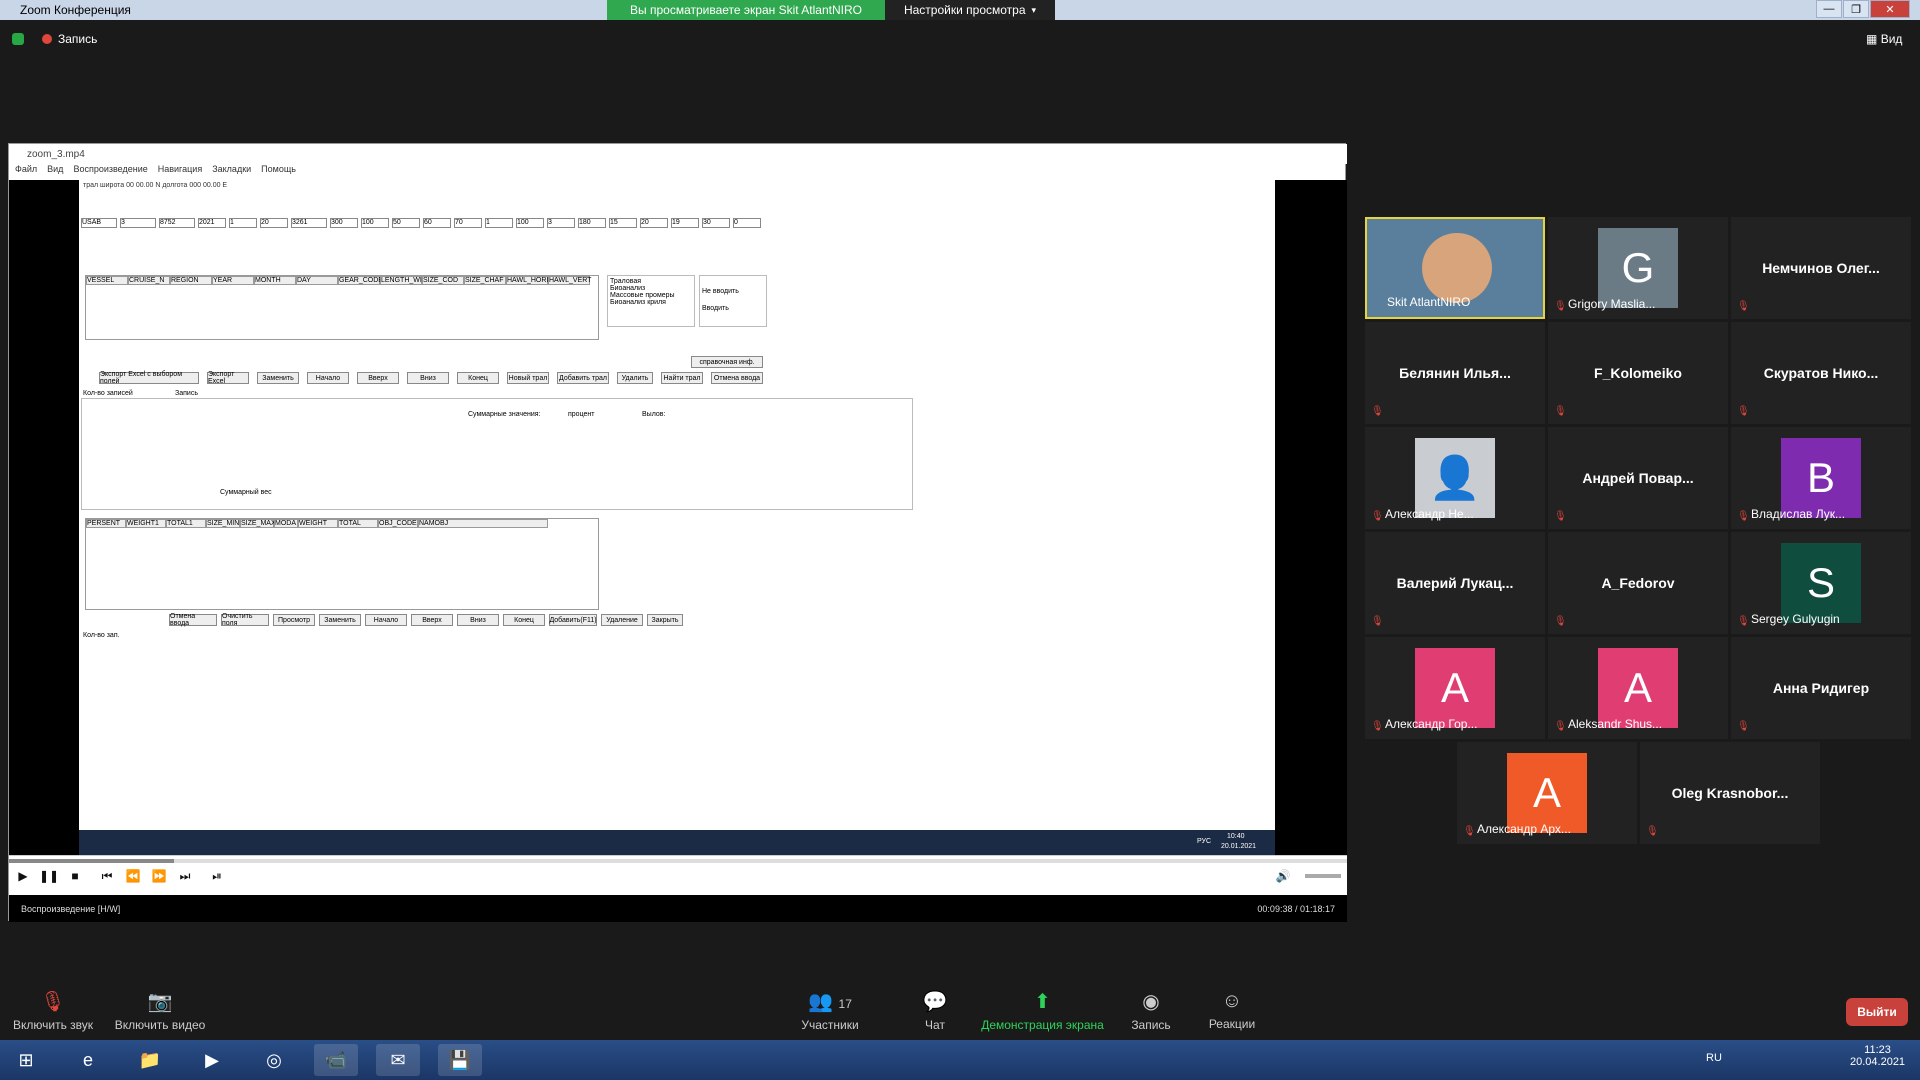 The image size is (1920, 1080). I want to click on system-clock: 11:23 20.04.2021, so click(1877, 1056).